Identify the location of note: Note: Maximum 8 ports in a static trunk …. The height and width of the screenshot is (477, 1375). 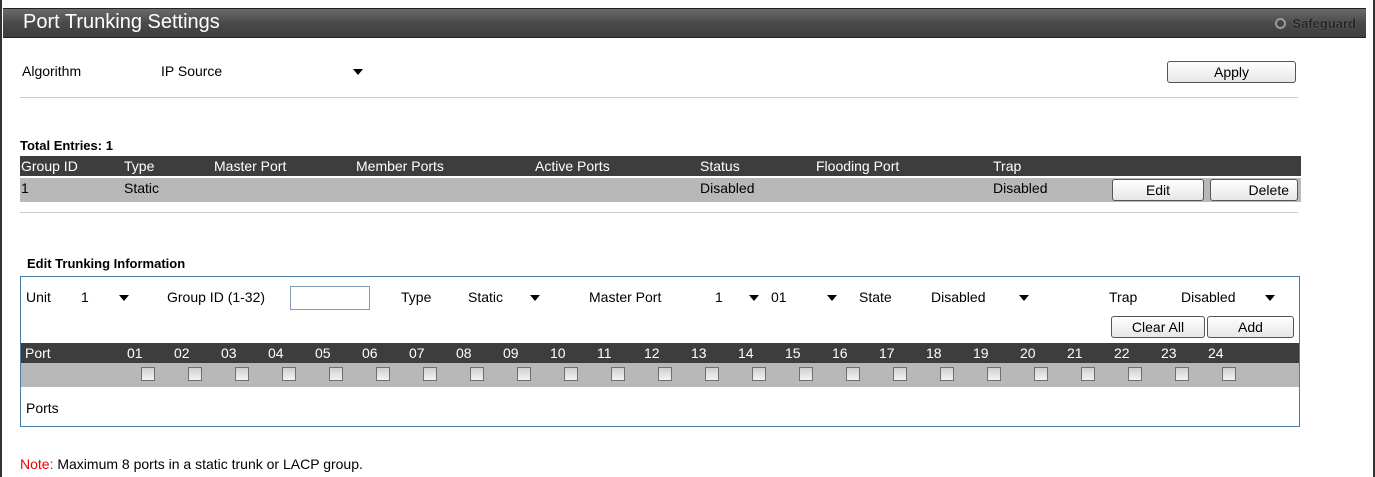
(191, 464).